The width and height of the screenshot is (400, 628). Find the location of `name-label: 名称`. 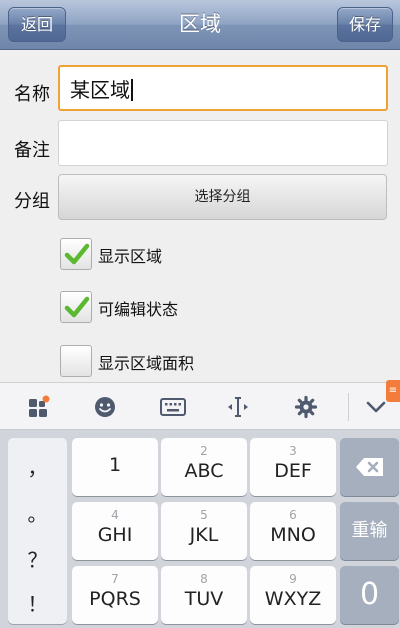

name-label: 名称 is located at coordinates (32, 94).